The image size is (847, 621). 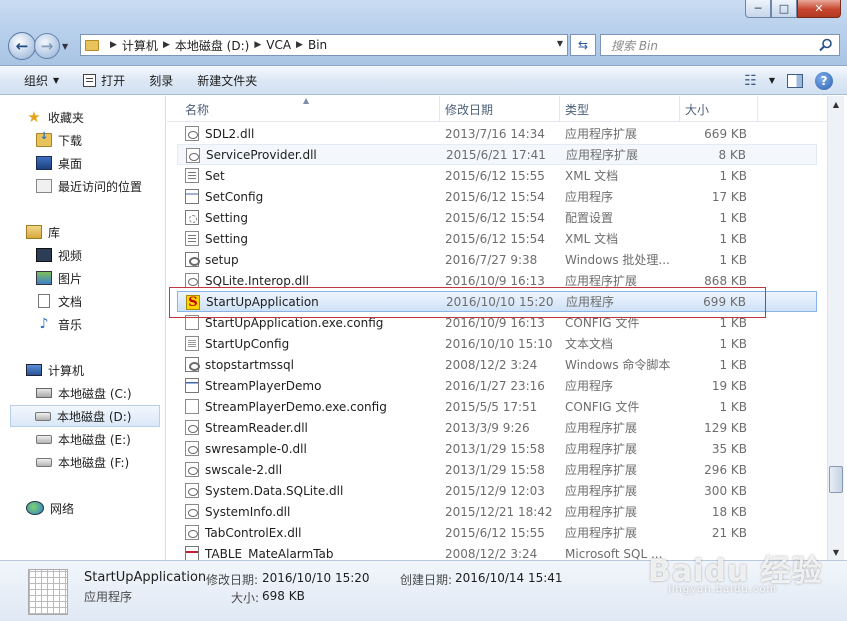 I want to click on file-type: XML 文档, so click(x=592, y=239).